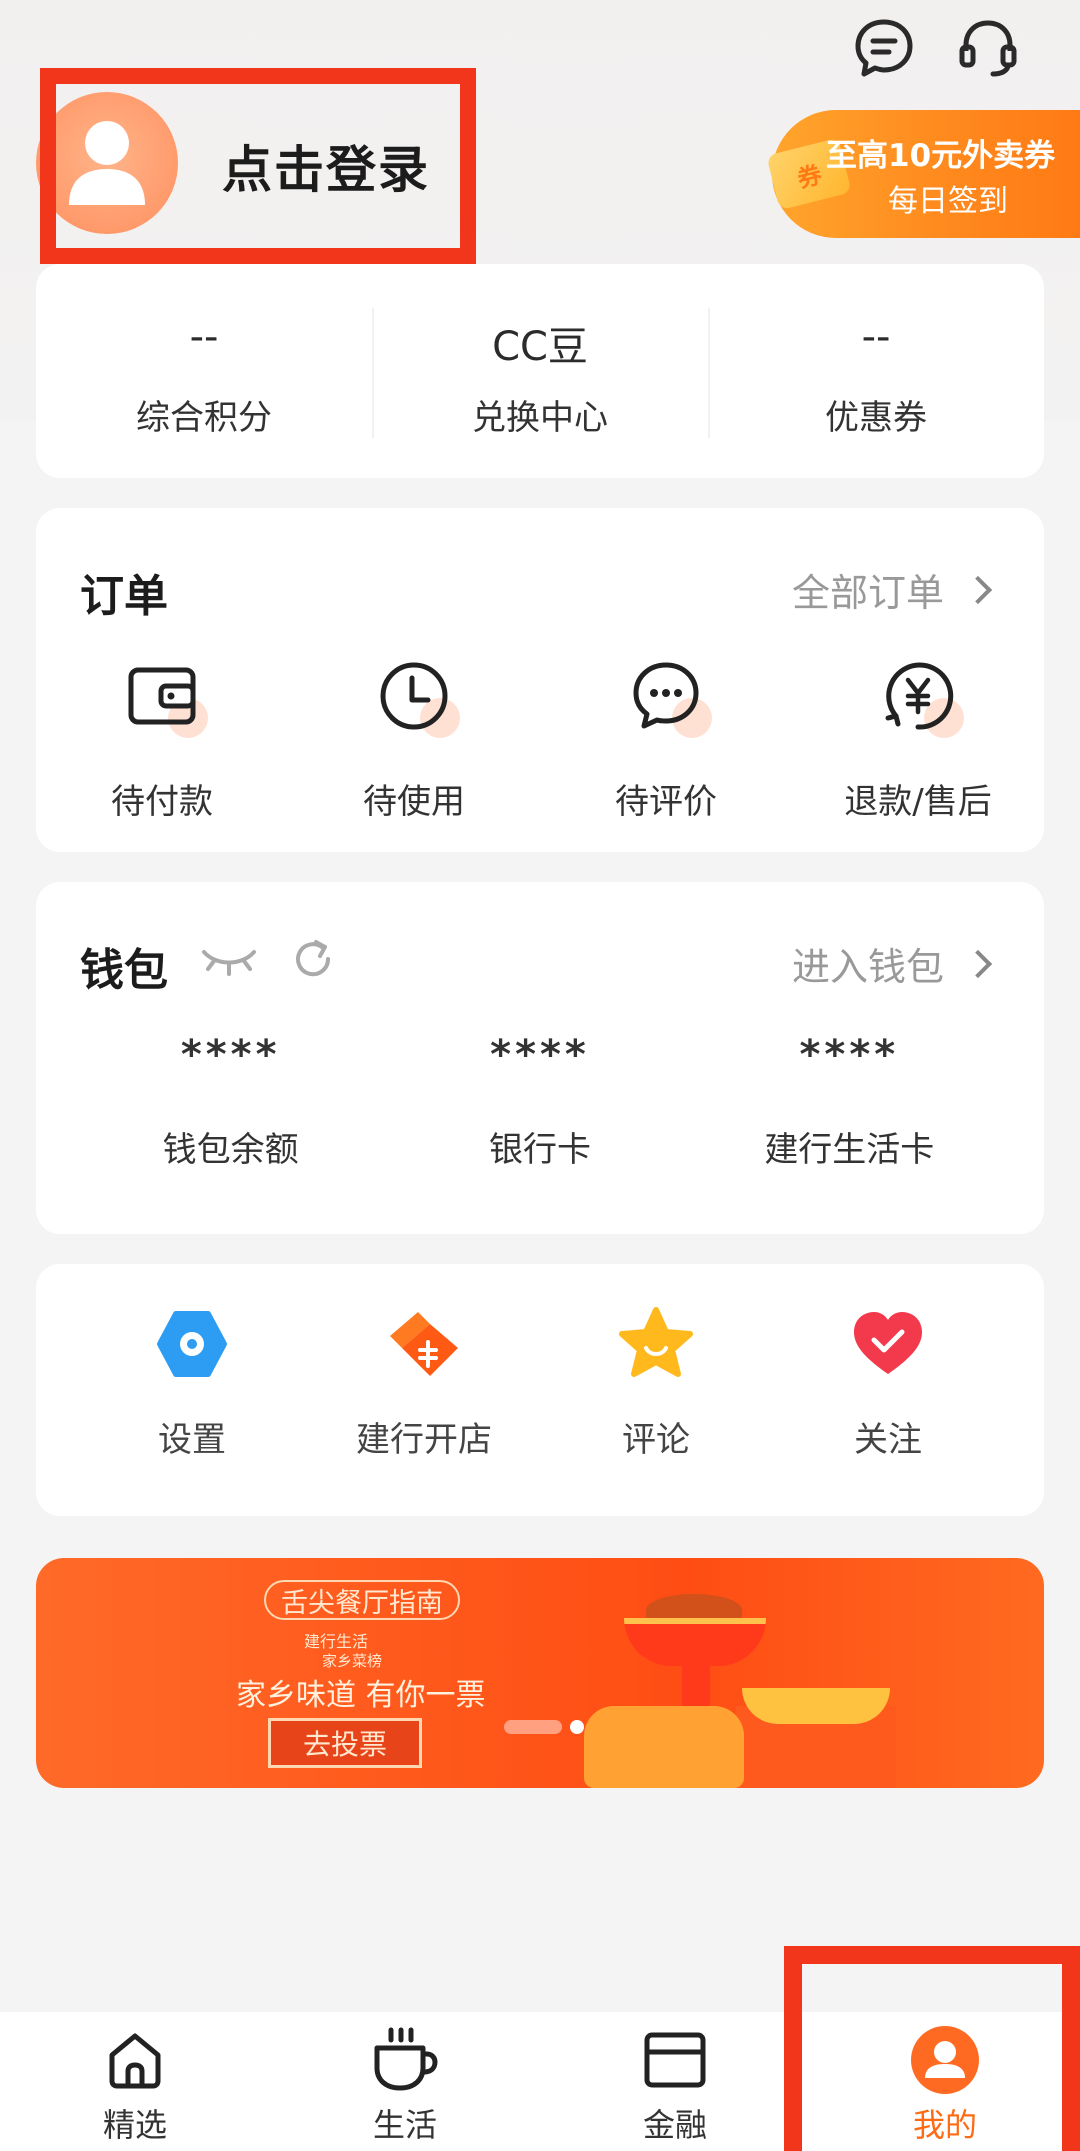 This screenshot has width=1080, height=2151. I want to click on tools-card: 设置 建行开店 评论 关注, so click(540, 1390).